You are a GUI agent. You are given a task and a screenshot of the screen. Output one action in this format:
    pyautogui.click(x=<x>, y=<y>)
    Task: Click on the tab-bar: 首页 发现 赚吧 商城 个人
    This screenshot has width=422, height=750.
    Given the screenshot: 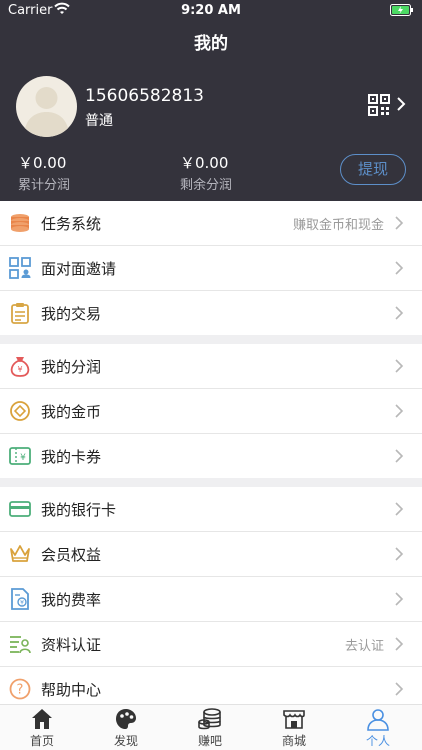 What is the action you would take?
    pyautogui.click(x=211, y=727)
    